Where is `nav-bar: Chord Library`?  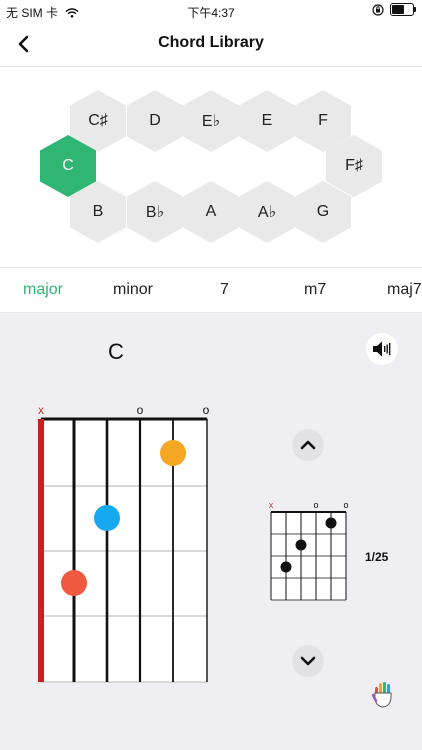
nav-bar: Chord Library is located at coordinates (211, 44).